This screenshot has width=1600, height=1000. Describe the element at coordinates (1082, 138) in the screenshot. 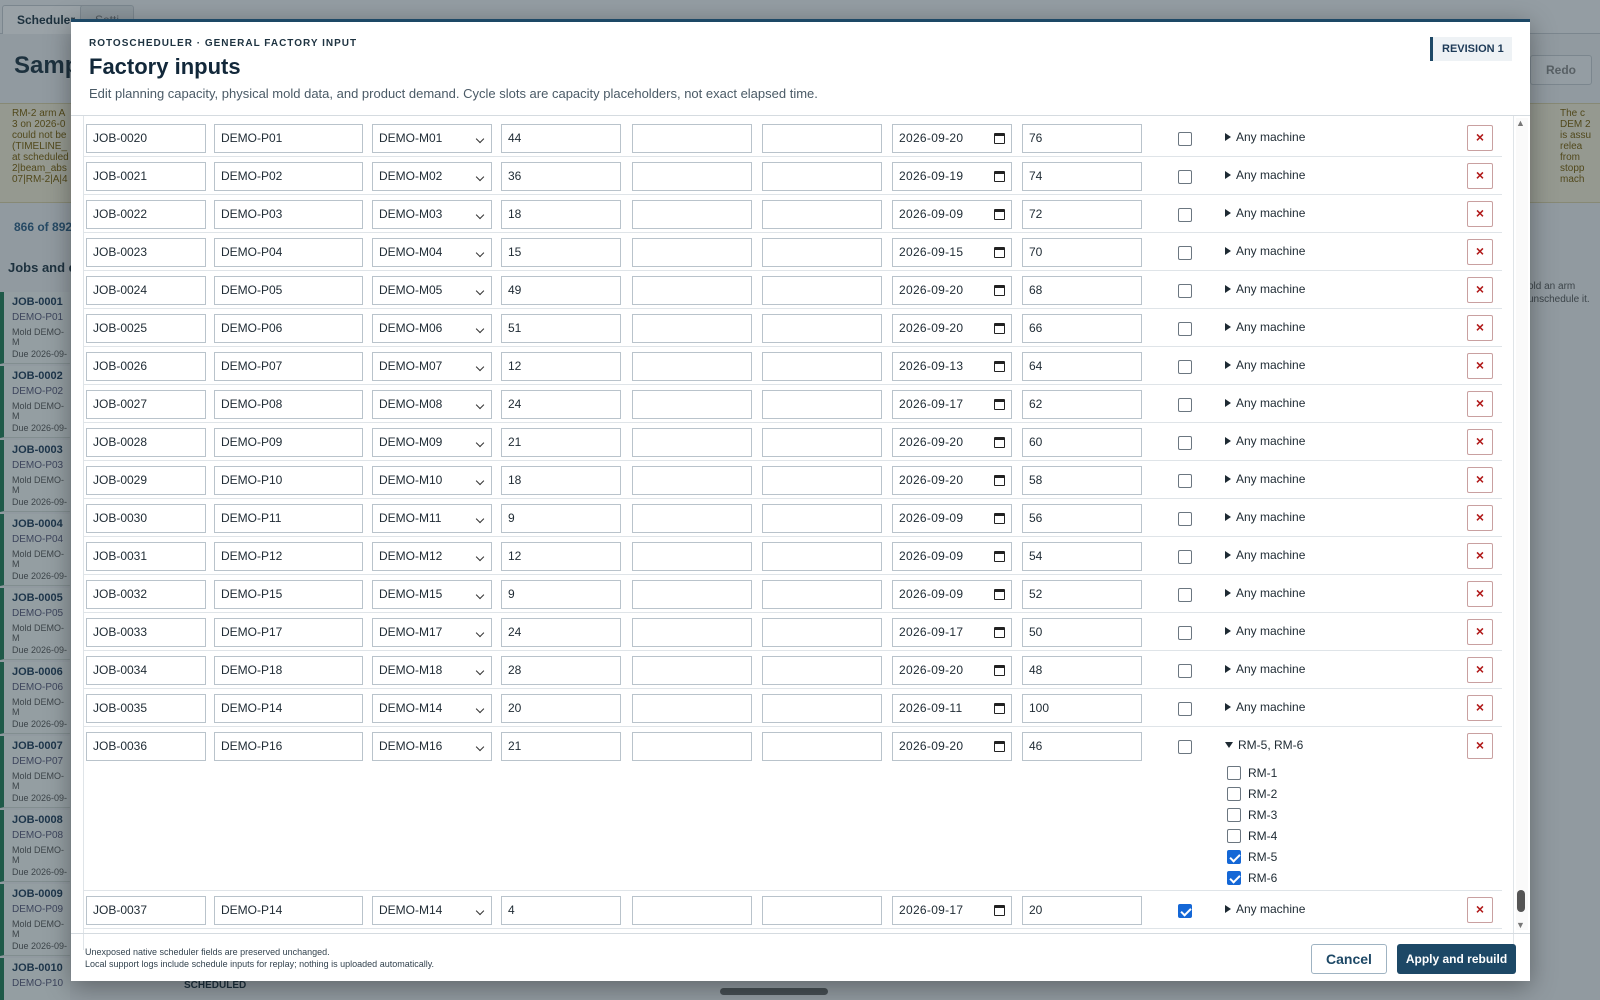

I see `priority-field: 76` at that location.